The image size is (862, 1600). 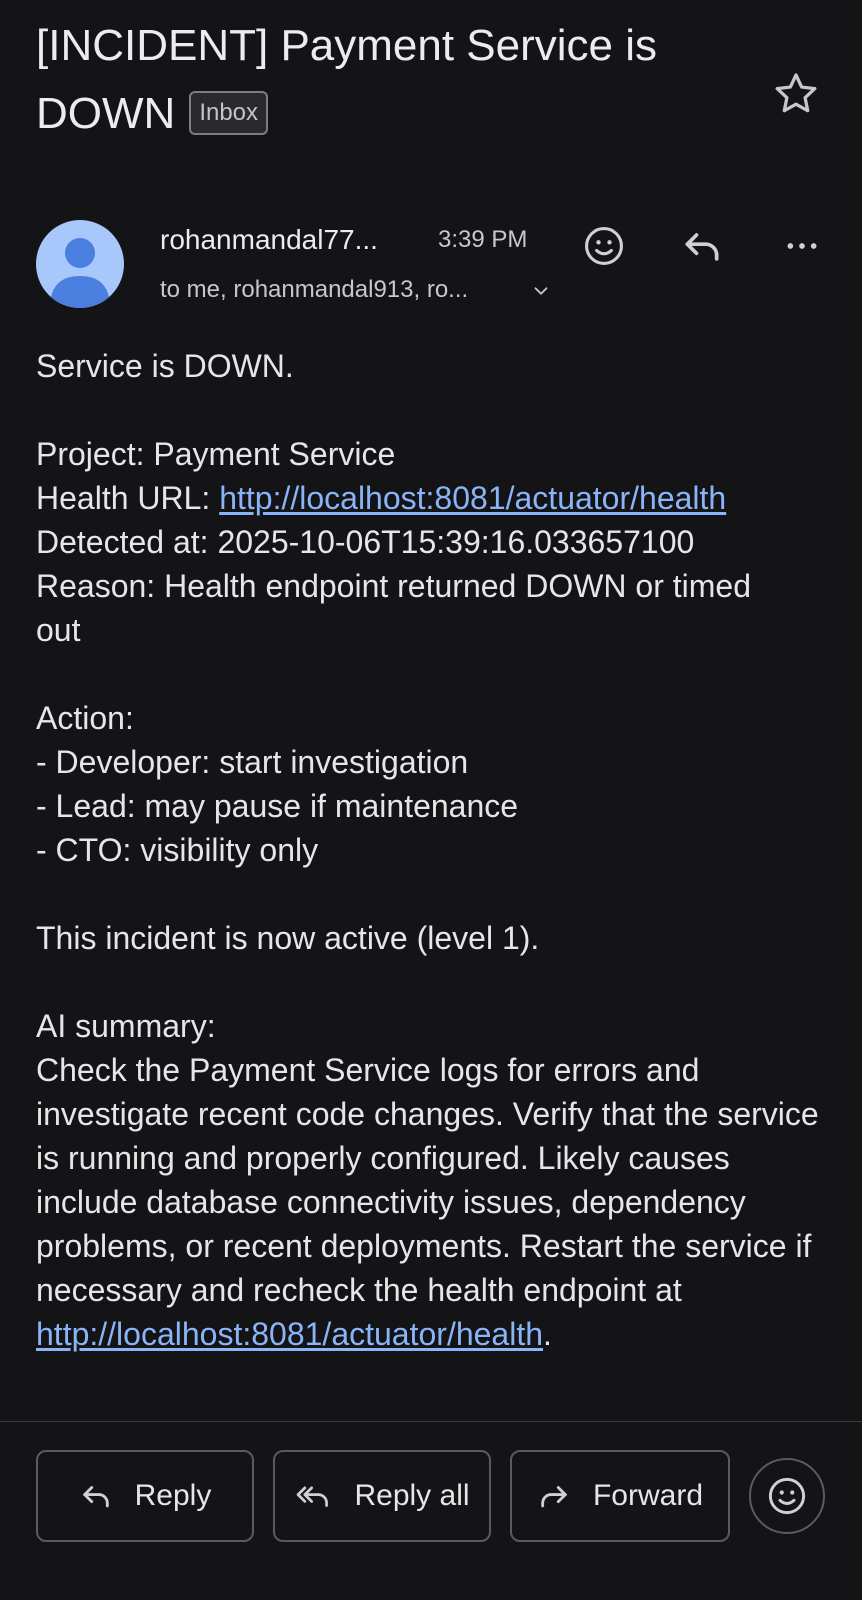 What do you see at coordinates (289, 1334) in the screenshot?
I see `ai-summary-link: http://localhost:8081/actuator/health` at bounding box center [289, 1334].